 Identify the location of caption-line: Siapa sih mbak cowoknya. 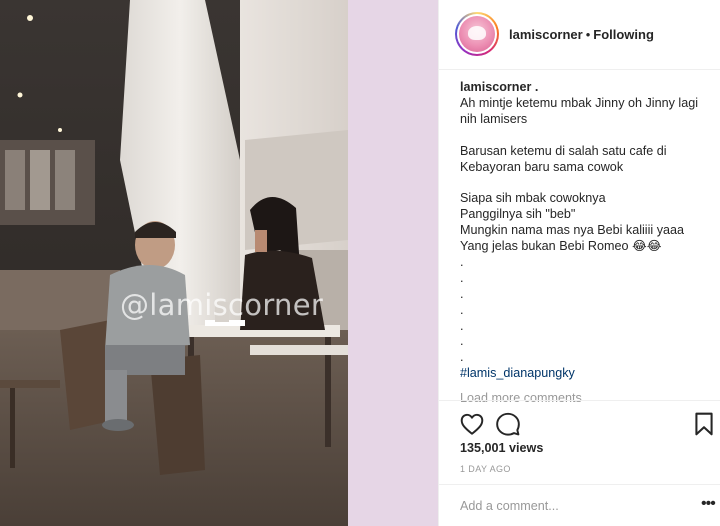
(533, 198).